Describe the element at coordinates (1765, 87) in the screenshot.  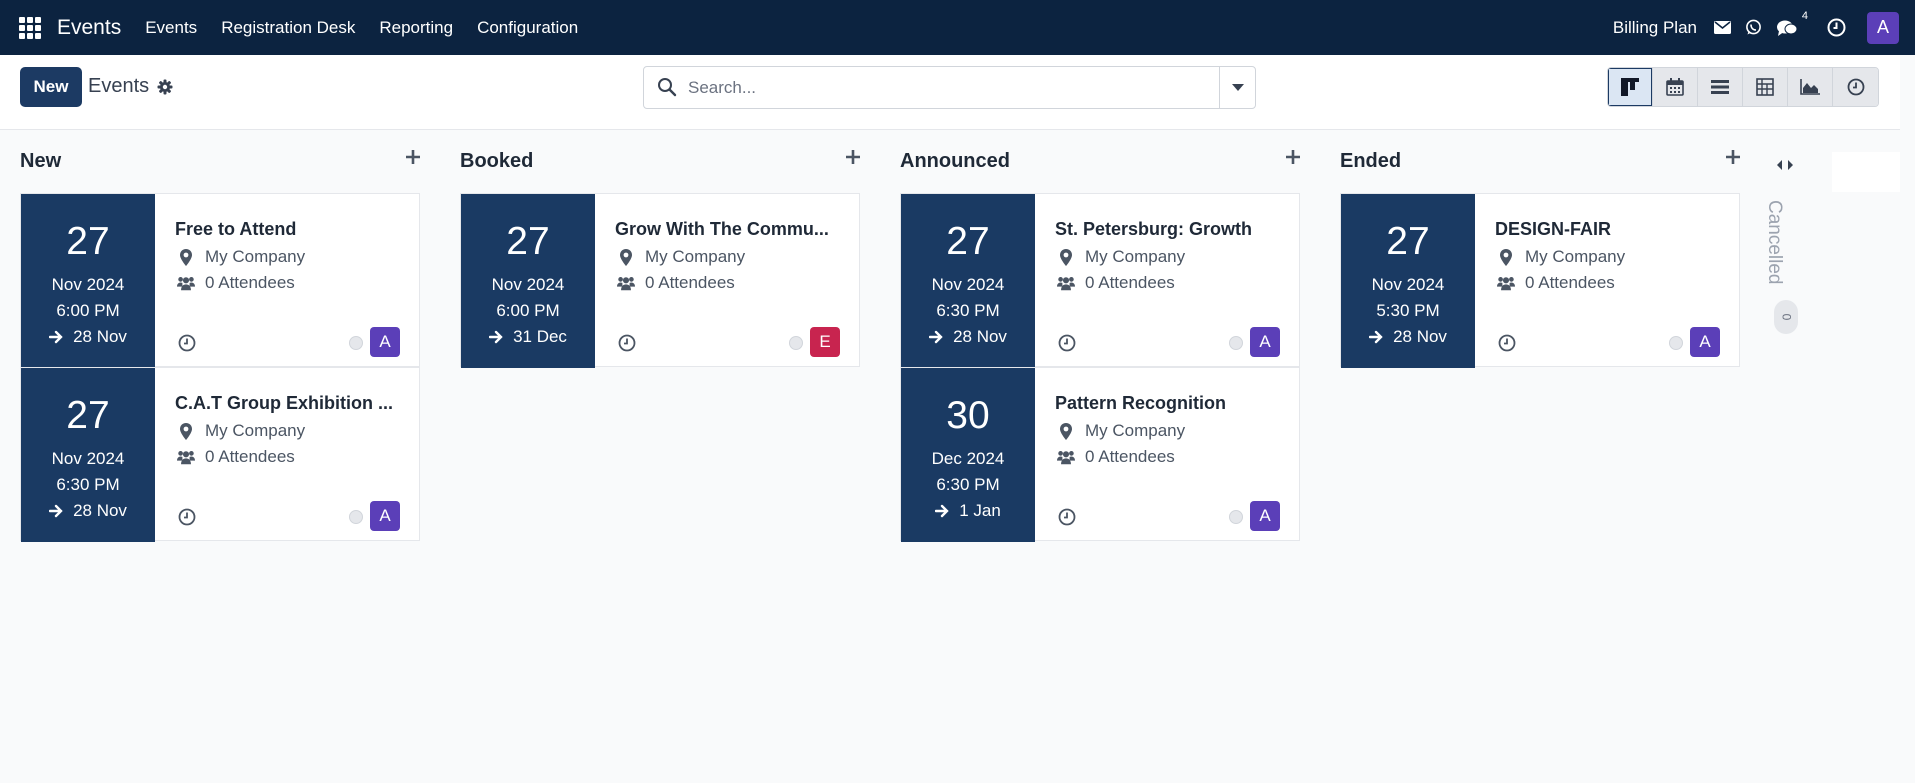
I see `pivot-view-button` at that location.